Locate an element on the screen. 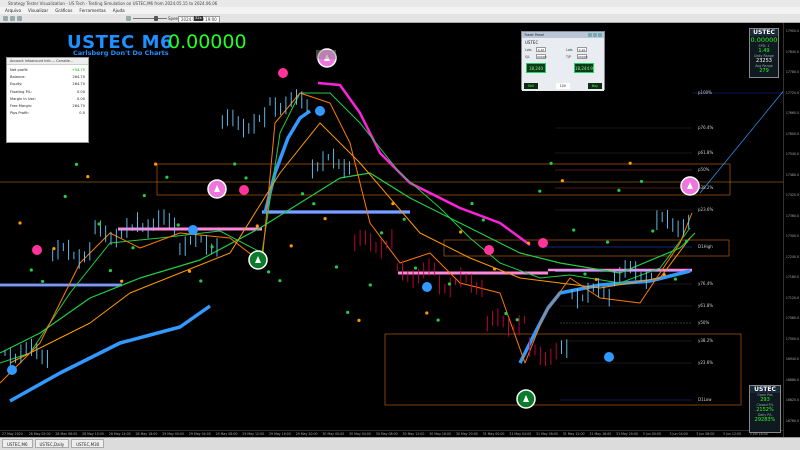 This screenshot has height=450, width=800. symbol-subtitle: Carlsberg Don't Do Charts is located at coordinates (121, 53).